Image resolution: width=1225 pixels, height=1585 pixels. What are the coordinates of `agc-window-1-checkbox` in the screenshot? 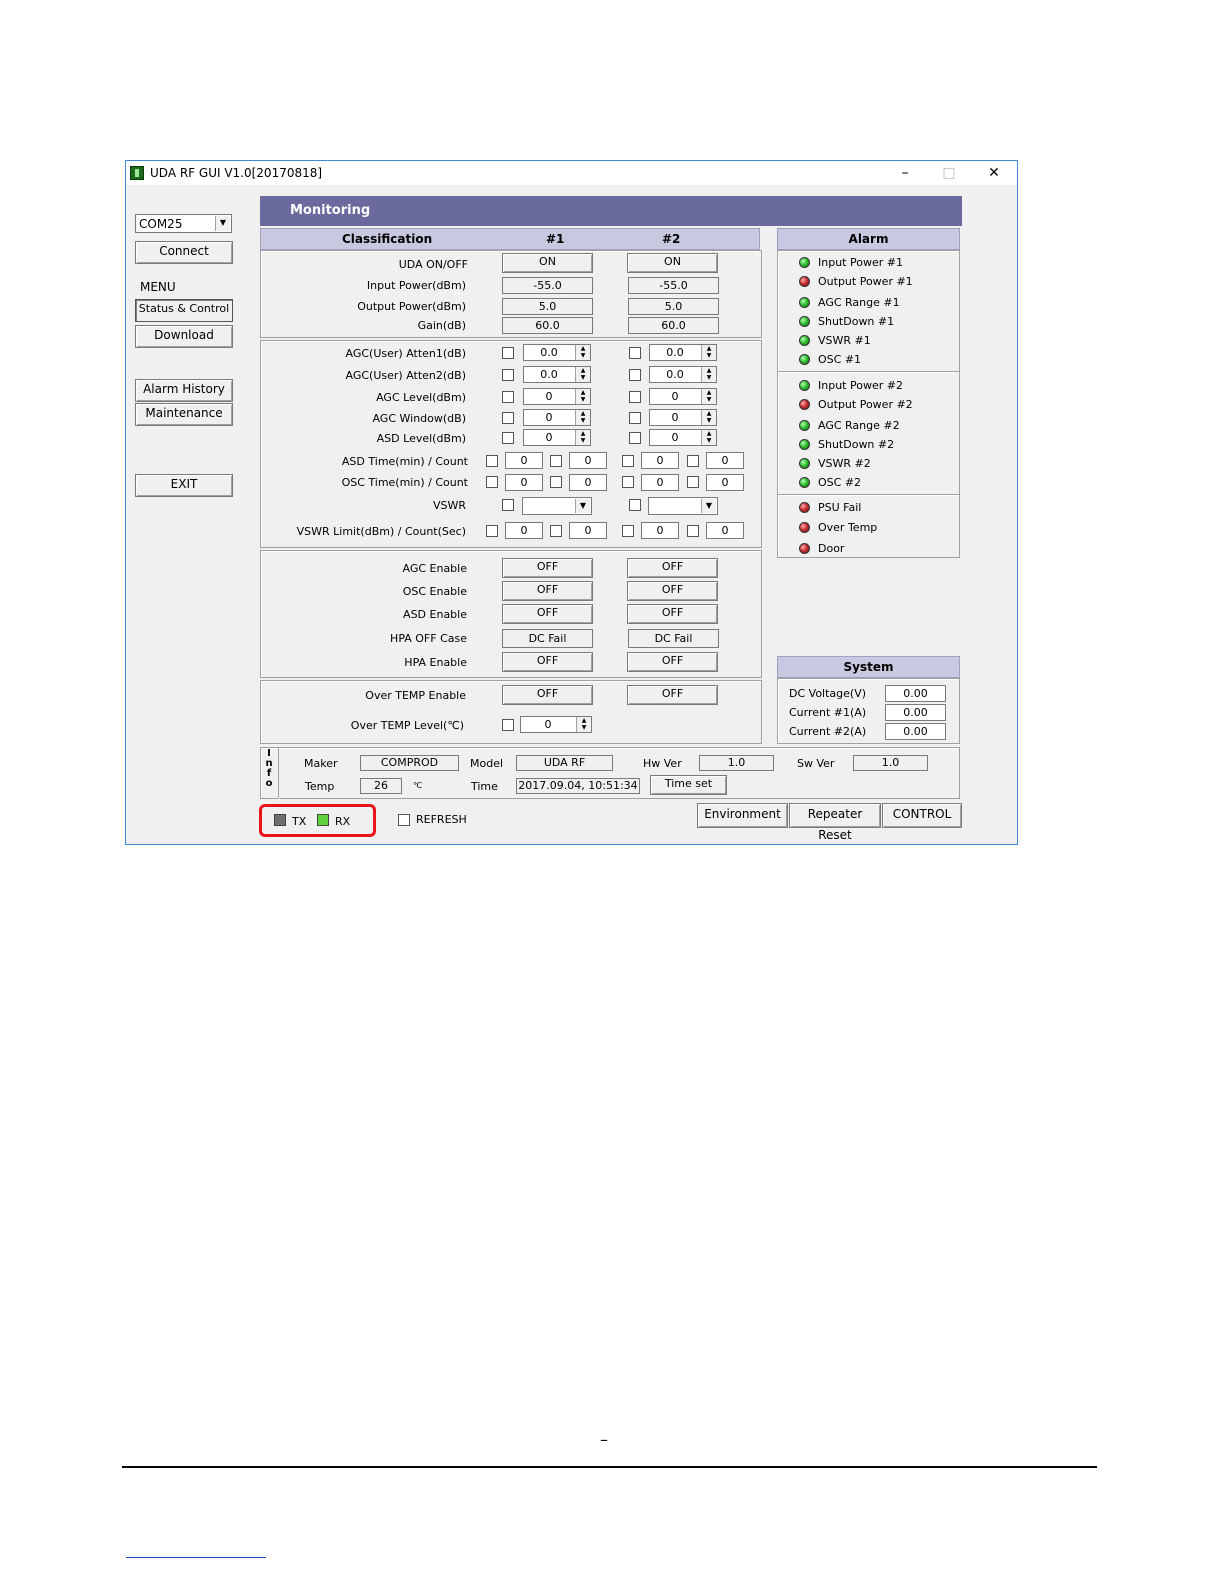 It's located at (508, 418).